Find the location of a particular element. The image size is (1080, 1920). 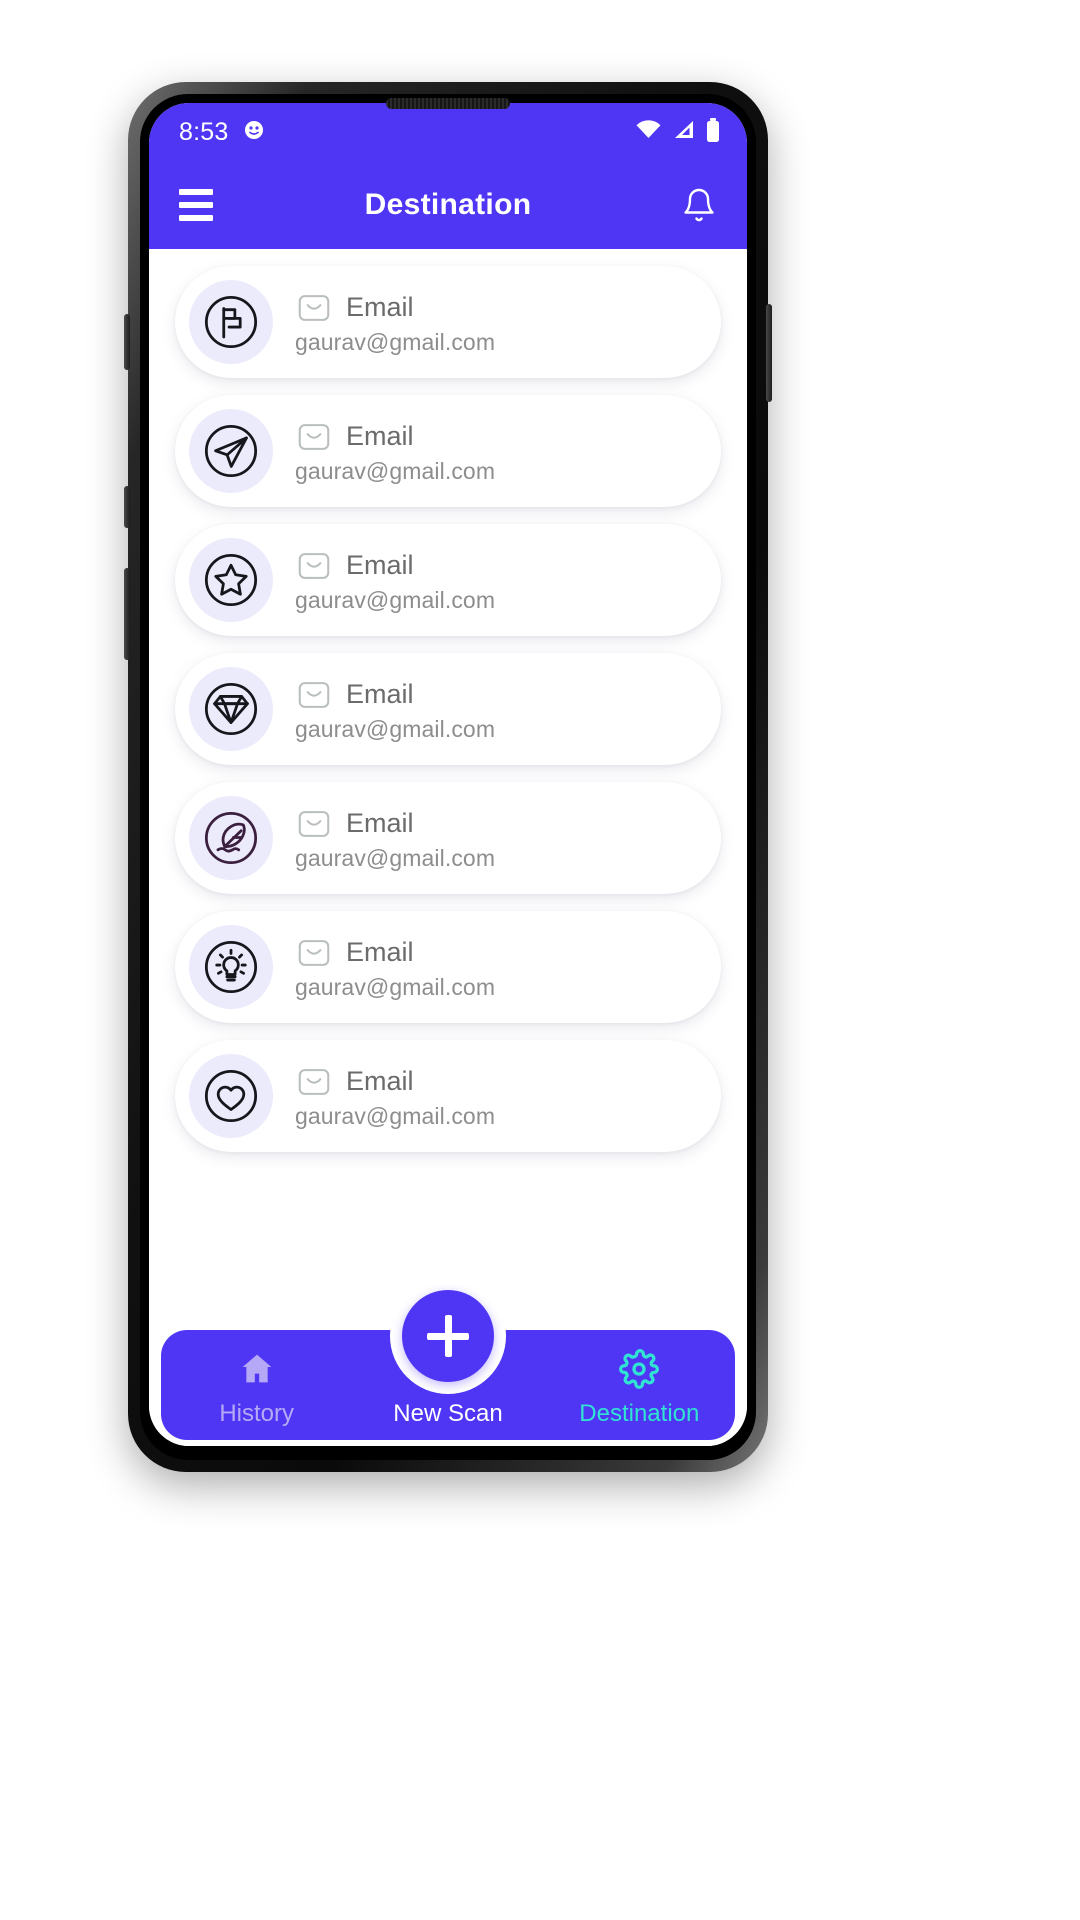

wifi-icon is located at coordinates (648, 132).